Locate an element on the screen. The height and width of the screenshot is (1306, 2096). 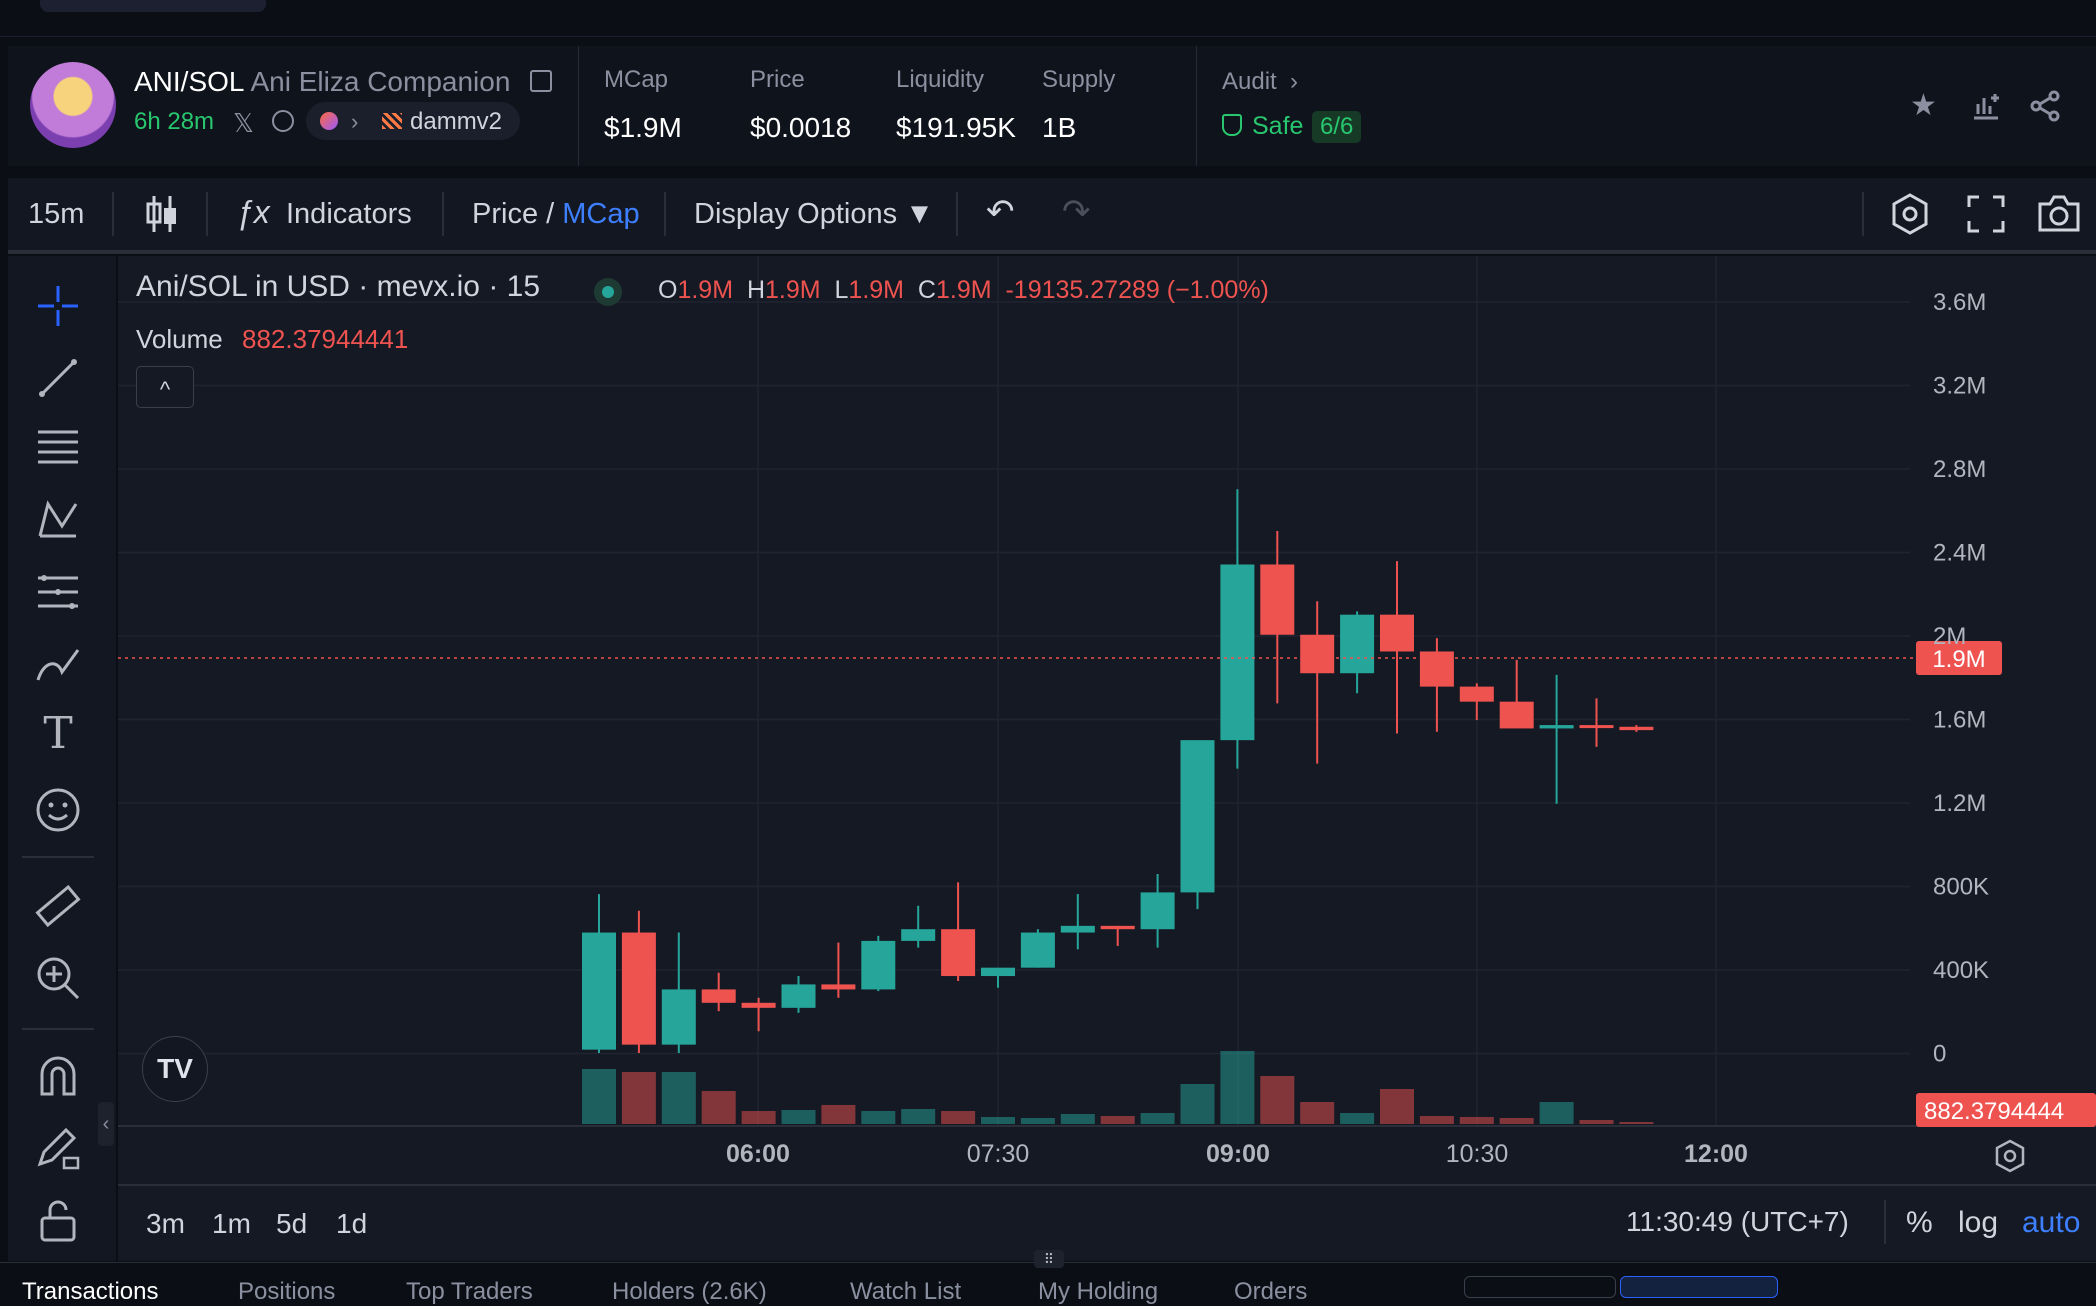
tab-positions: Positions is located at coordinates (286, 1292).